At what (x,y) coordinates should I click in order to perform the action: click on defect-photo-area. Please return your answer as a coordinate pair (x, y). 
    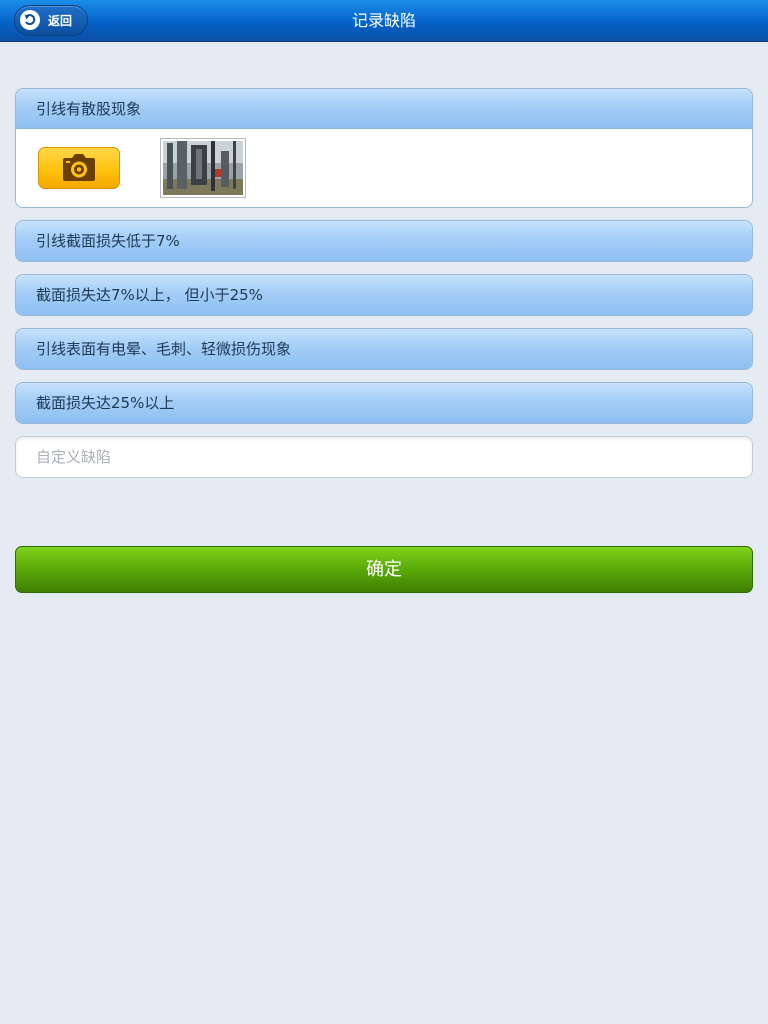
    Looking at the image, I should click on (384, 168).